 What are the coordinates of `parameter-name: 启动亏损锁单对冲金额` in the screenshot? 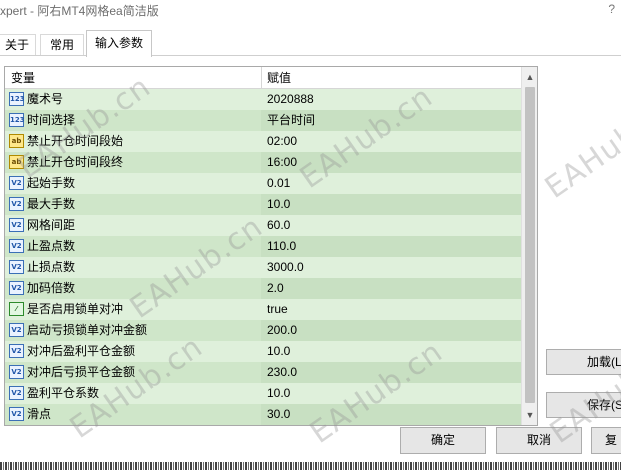 It's located at (87, 330).